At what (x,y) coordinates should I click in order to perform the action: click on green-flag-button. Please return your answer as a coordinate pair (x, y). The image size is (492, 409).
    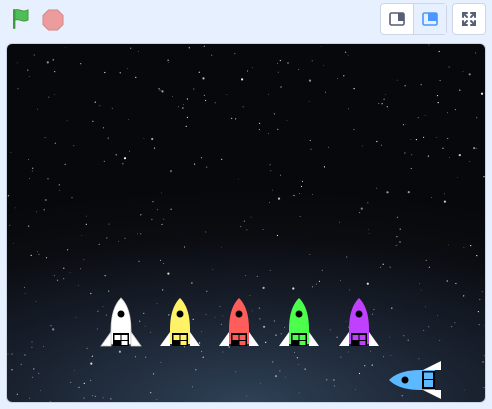
    Looking at the image, I should click on (21, 19).